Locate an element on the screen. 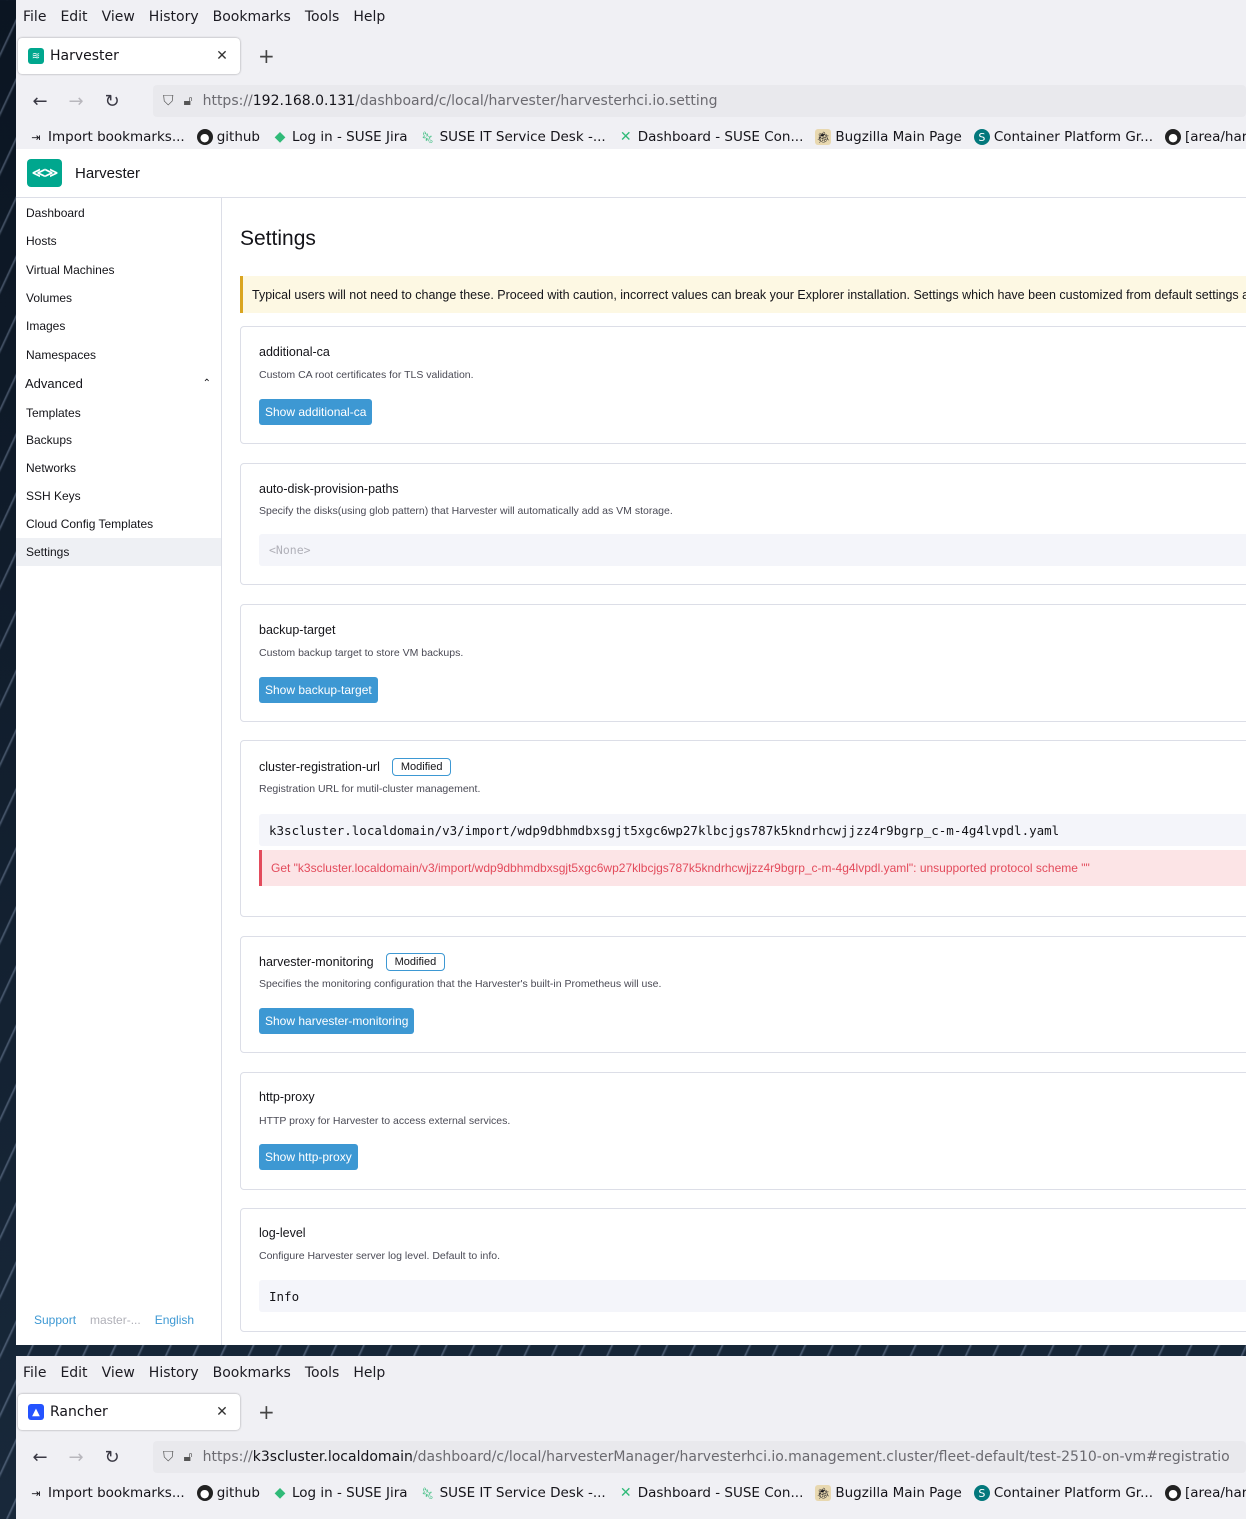 The height and width of the screenshot is (1519, 1246). sharepoint-icon: S is located at coordinates (981, 1493).